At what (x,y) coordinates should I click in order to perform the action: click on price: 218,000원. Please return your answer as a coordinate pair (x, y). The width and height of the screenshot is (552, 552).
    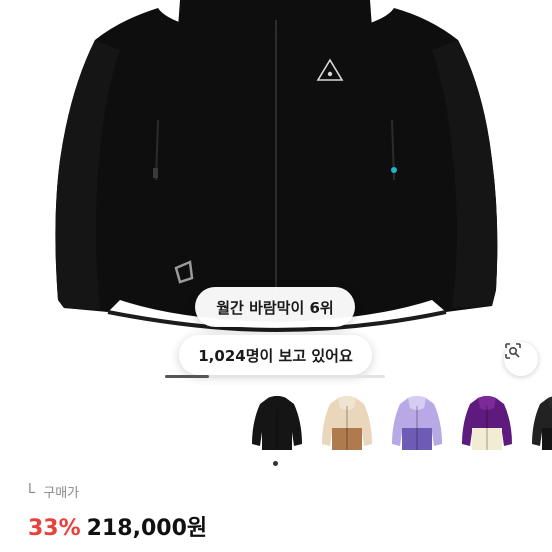
    Looking at the image, I should click on (147, 528).